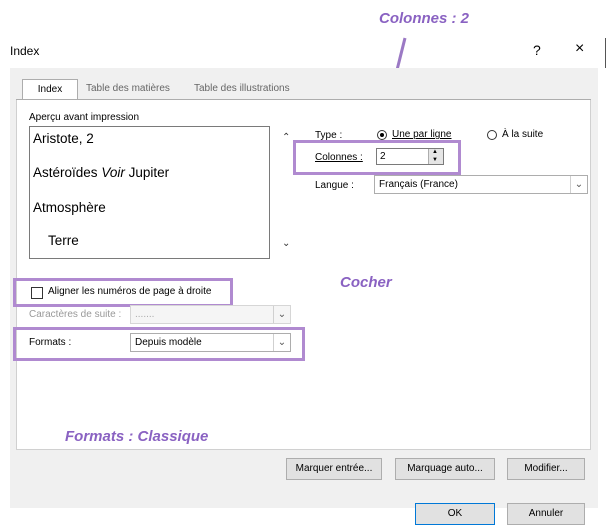 The width and height of the screenshot is (607, 526). Describe the element at coordinates (418, 184) in the screenshot. I see `langue-value: Français (France)` at that location.